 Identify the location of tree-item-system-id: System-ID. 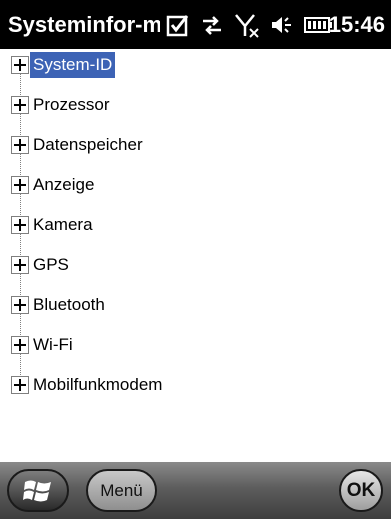
(63, 65).